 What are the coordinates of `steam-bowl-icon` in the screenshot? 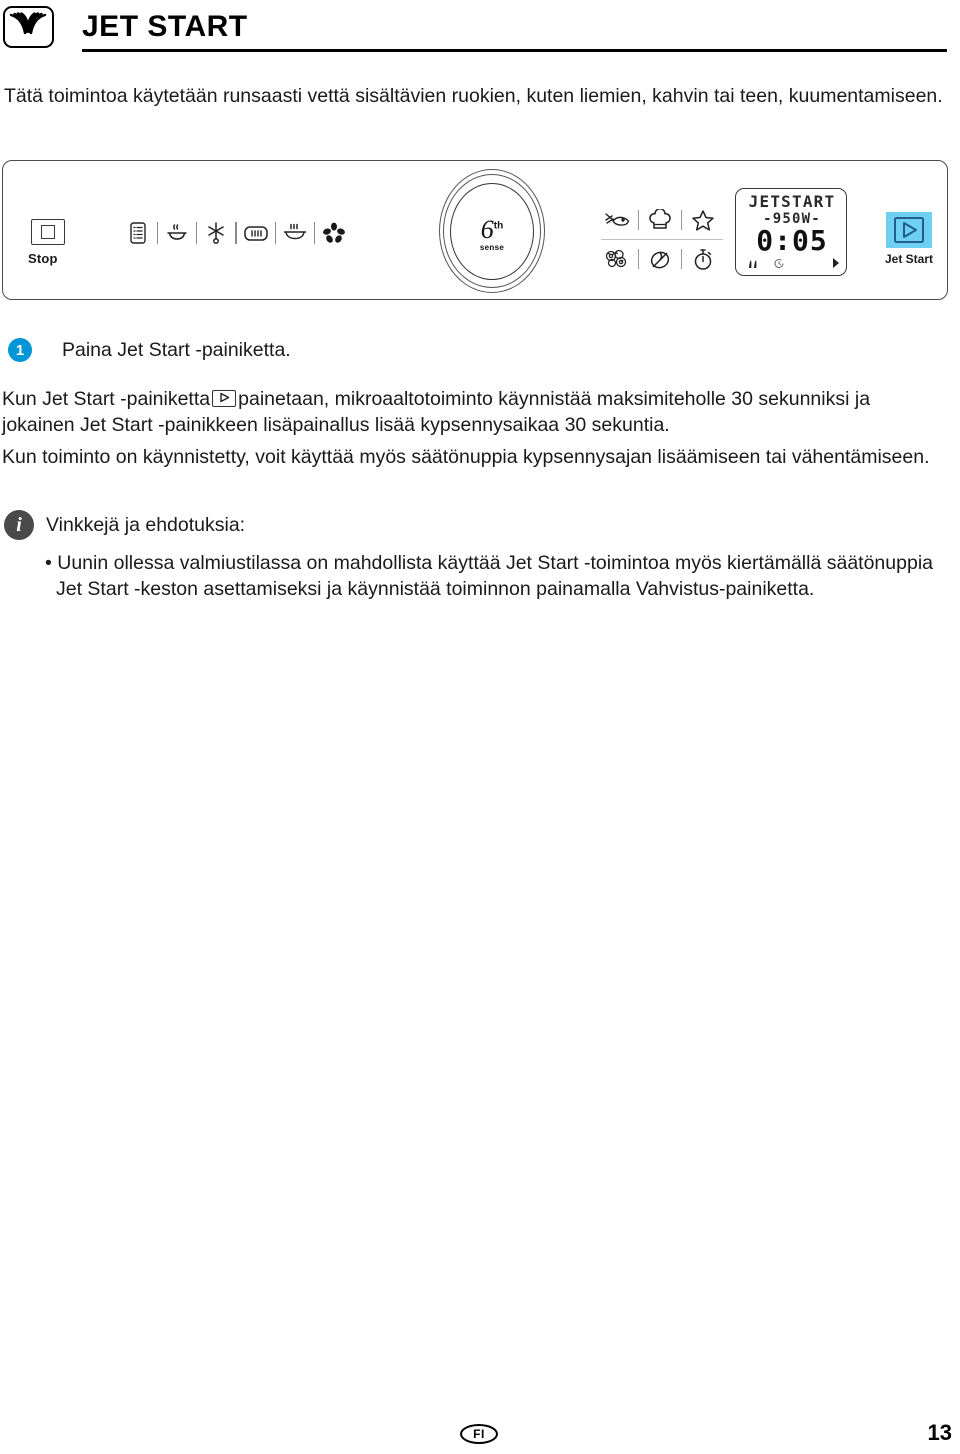 It's located at (177, 233).